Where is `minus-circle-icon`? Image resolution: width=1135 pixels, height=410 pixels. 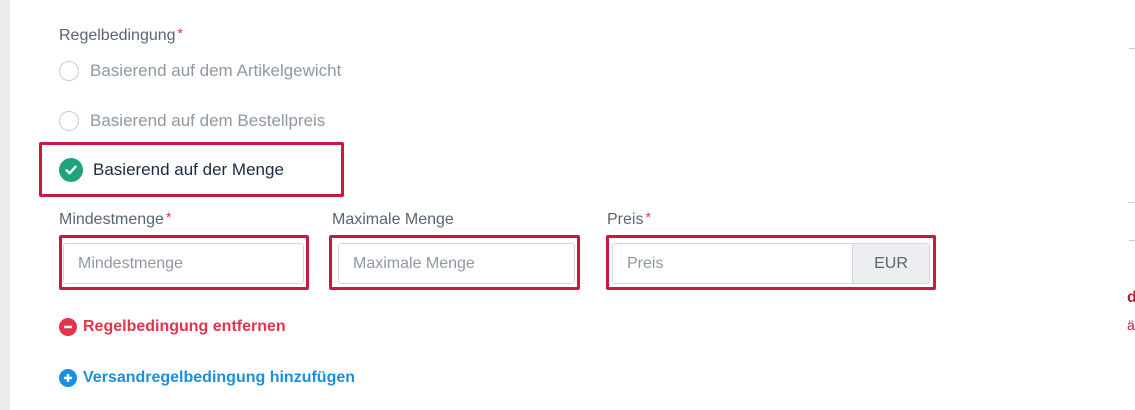
minus-circle-icon is located at coordinates (68, 327).